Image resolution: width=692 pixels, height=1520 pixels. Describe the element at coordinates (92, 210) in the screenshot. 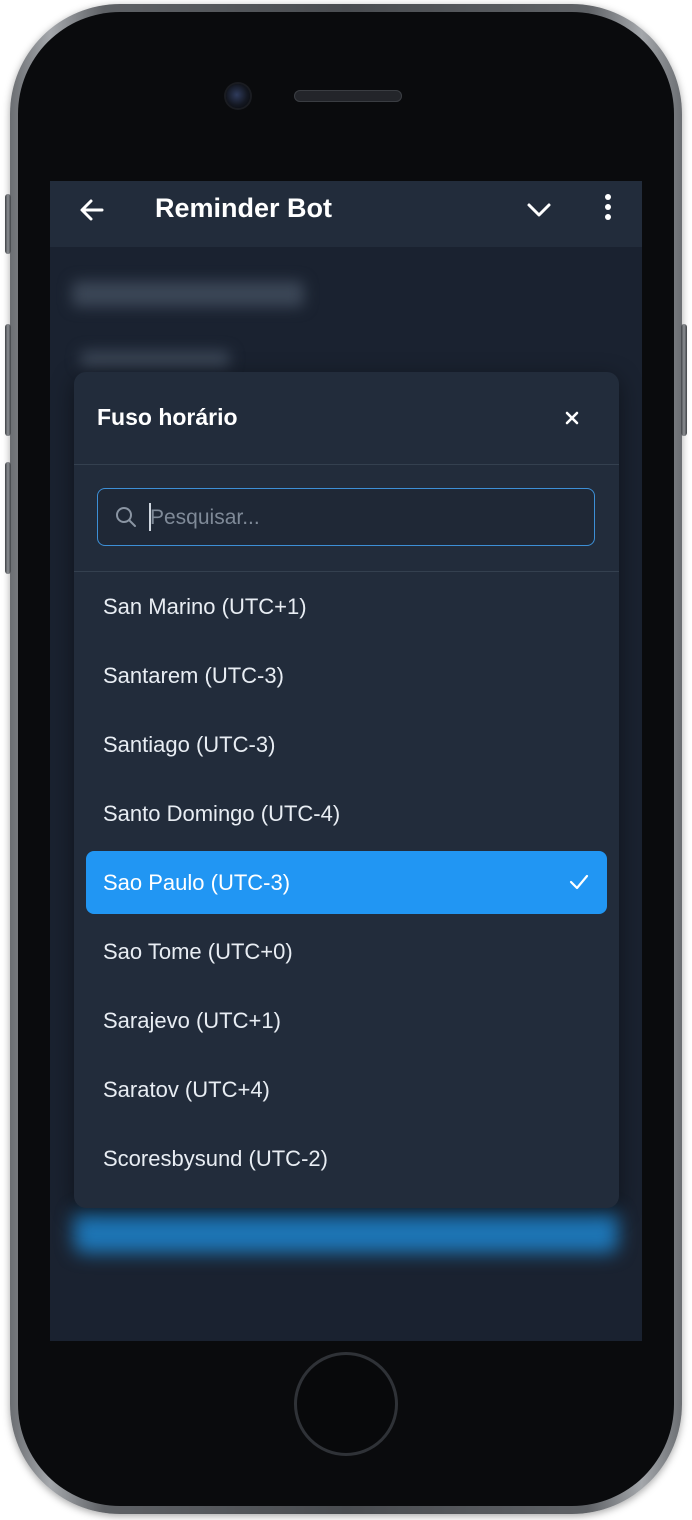

I see `arrow-left-icon` at that location.